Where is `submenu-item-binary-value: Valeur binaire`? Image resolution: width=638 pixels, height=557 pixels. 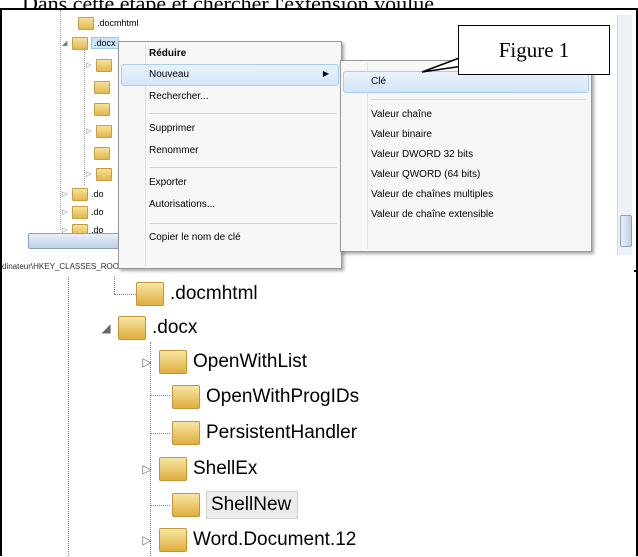
submenu-item-binary-value: Valeur binaire is located at coordinates (401, 134).